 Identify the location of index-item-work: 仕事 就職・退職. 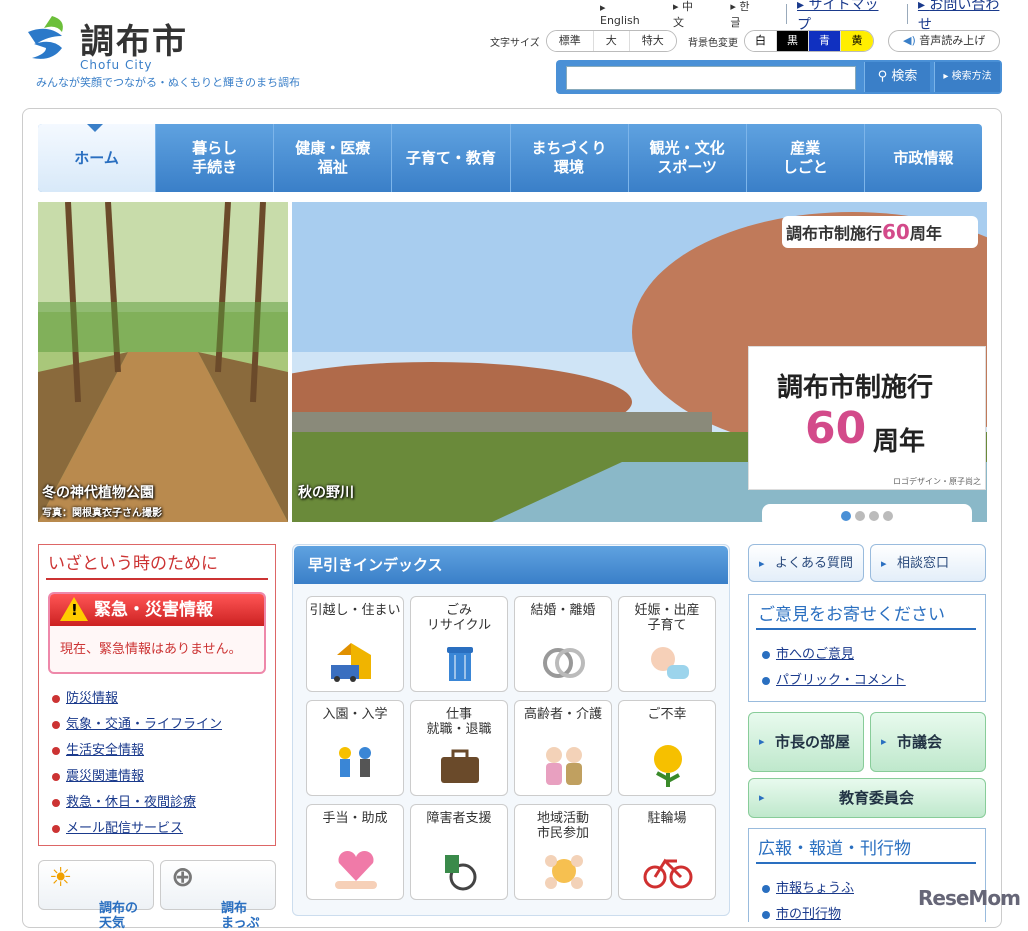
(459, 748).